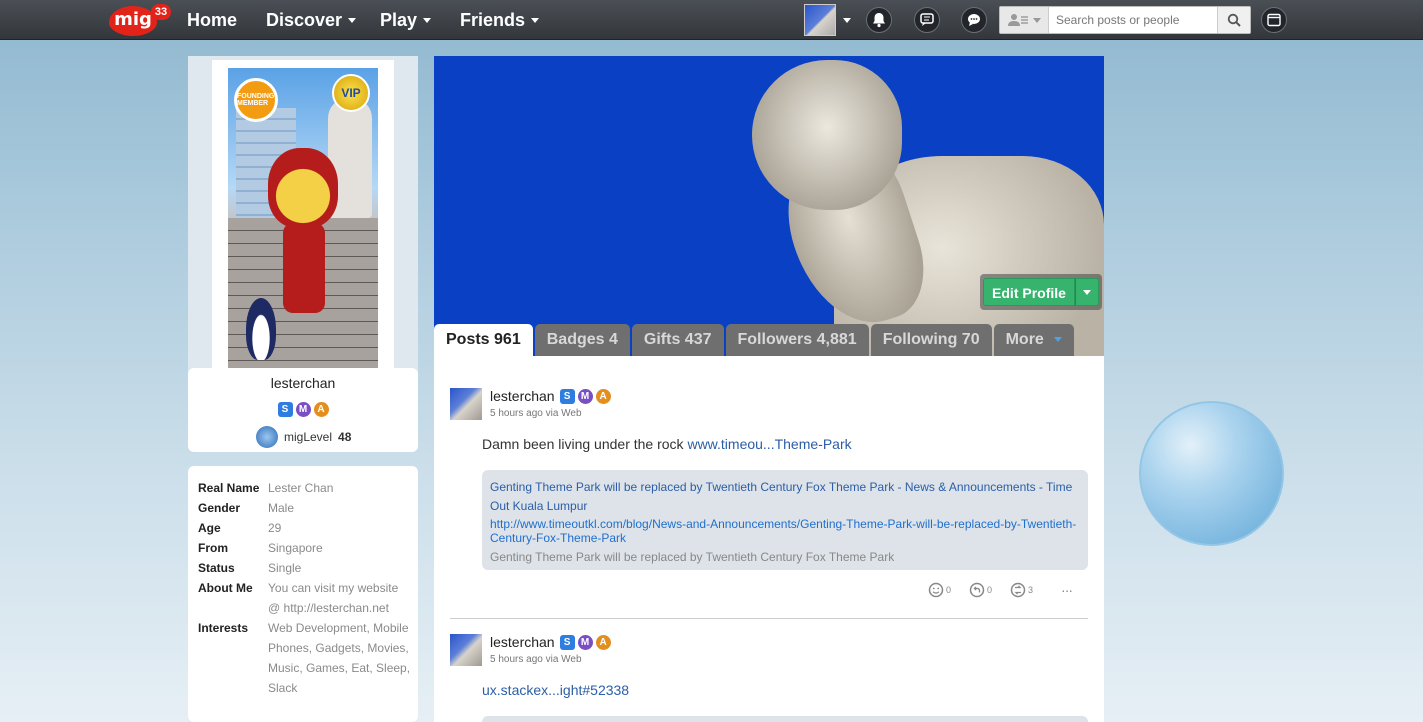 The height and width of the screenshot is (722, 1423). What do you see at coordinates (775, 339) in the screenshot?
I see `tab-label: Followers` at bounding box center [775, 339].